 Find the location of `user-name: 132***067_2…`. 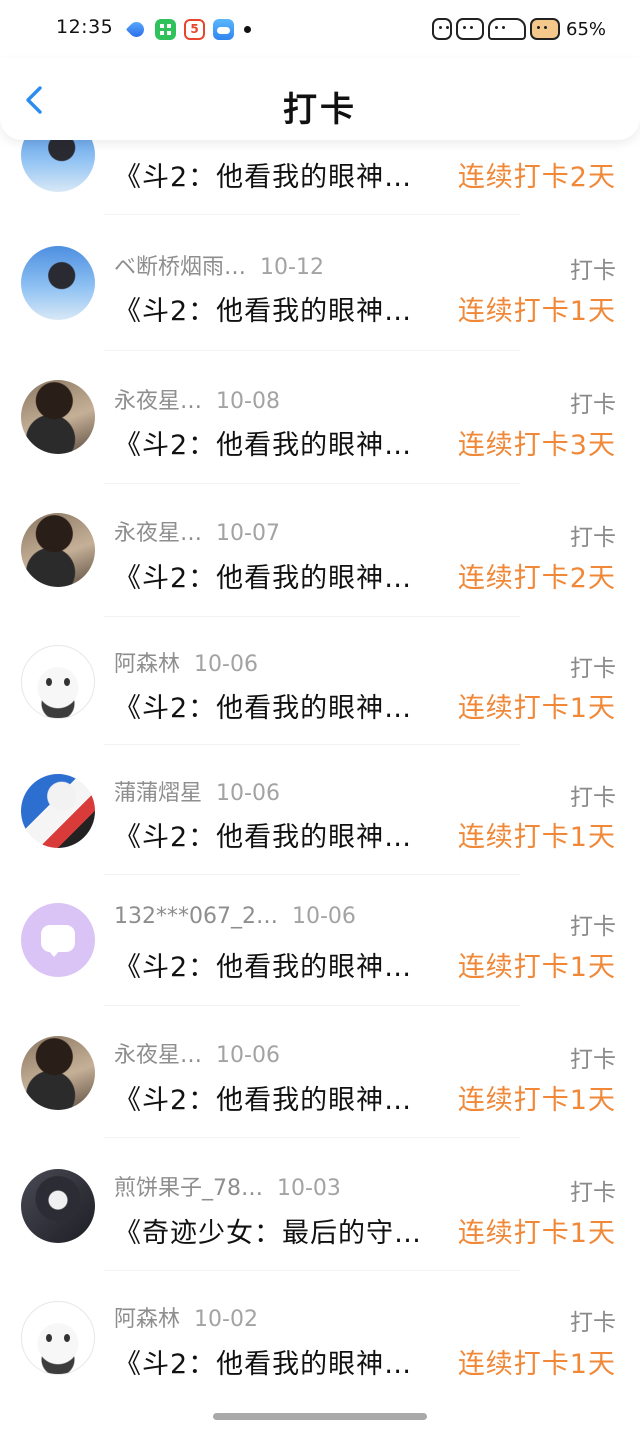

user-name: 132***067_2… is located at coordinates (196, 916).